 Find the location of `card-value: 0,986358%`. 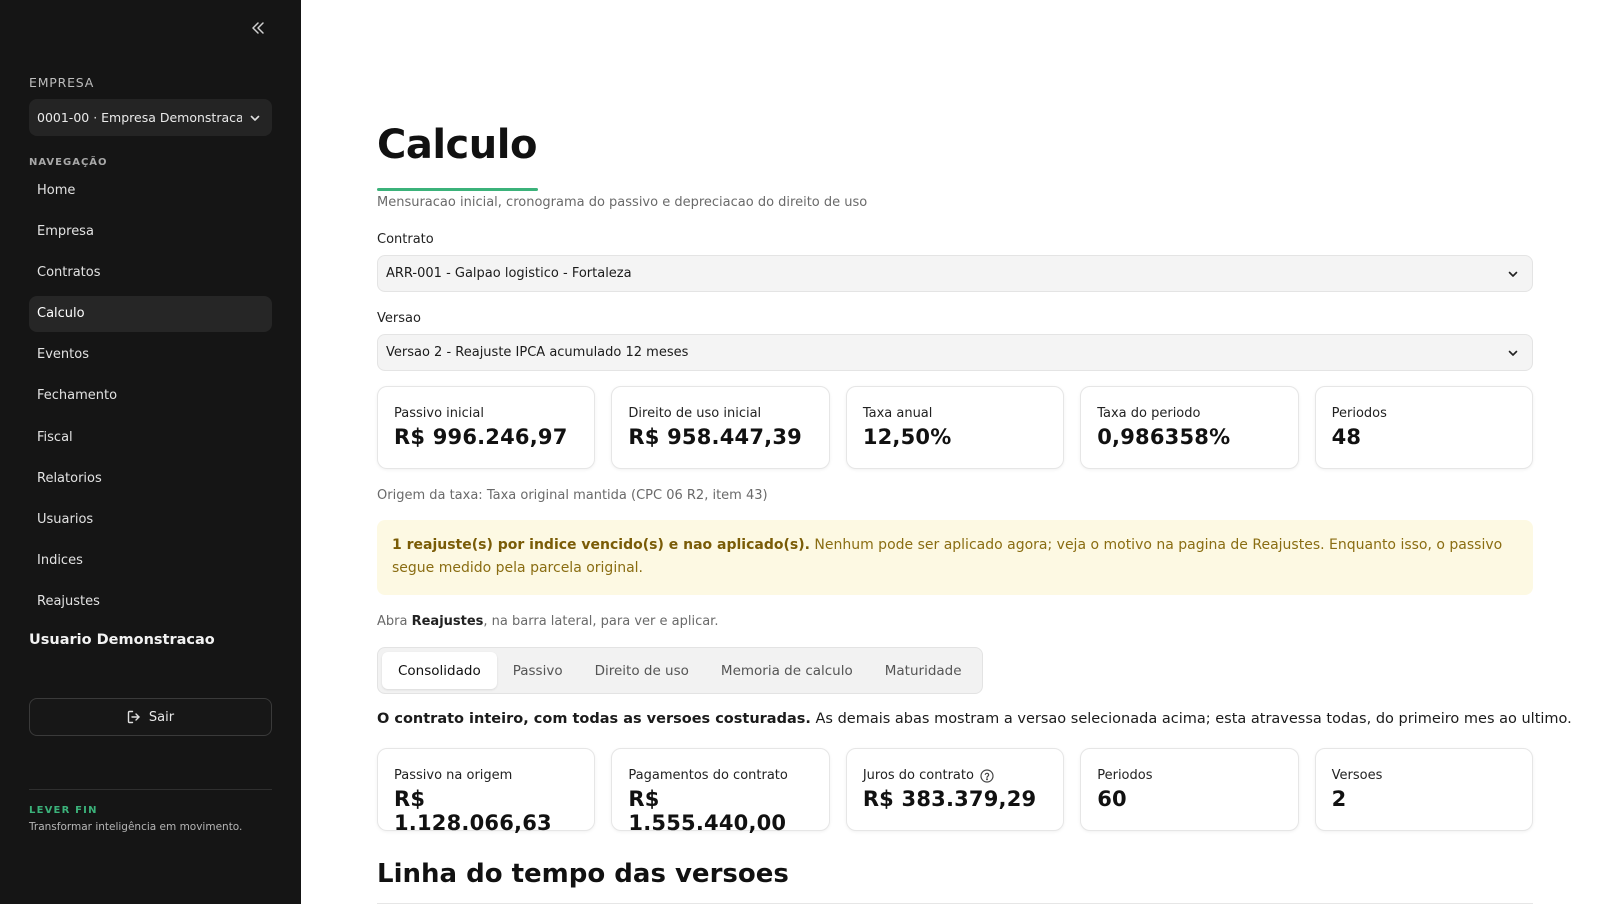

card-value: 0,986358% is located at coordinates (1164, 437).